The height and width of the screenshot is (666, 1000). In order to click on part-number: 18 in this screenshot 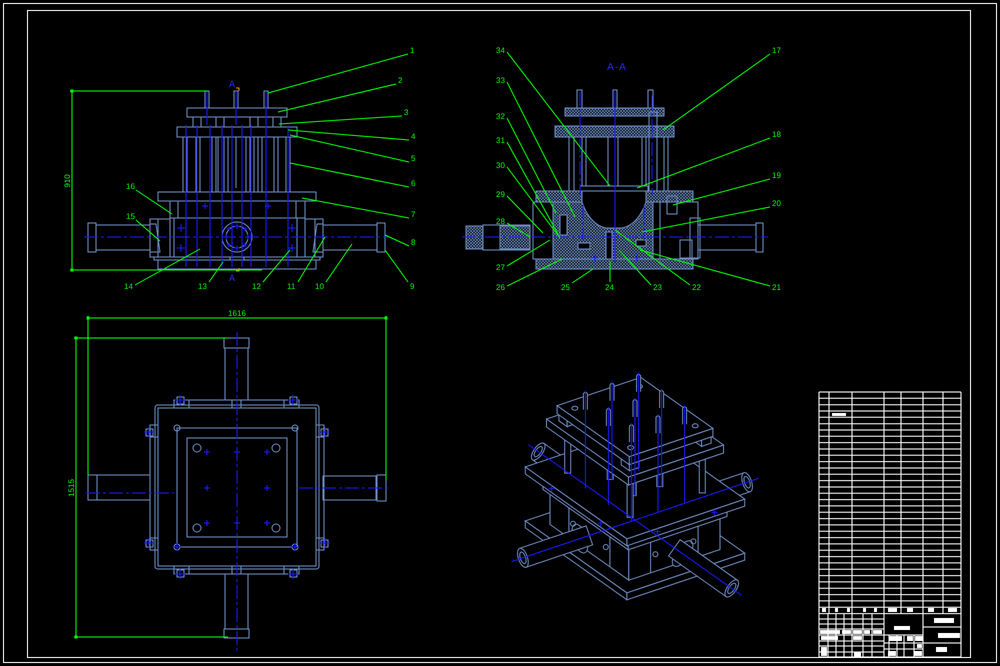, I will do `click(776, 134)`.